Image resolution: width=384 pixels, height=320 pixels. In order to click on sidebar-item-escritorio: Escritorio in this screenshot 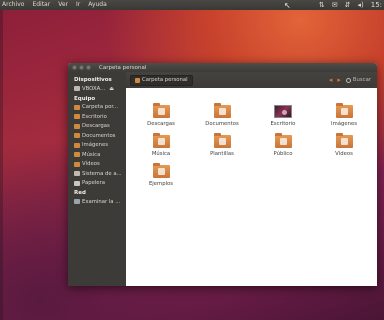, I will do `click(97, 117)`.